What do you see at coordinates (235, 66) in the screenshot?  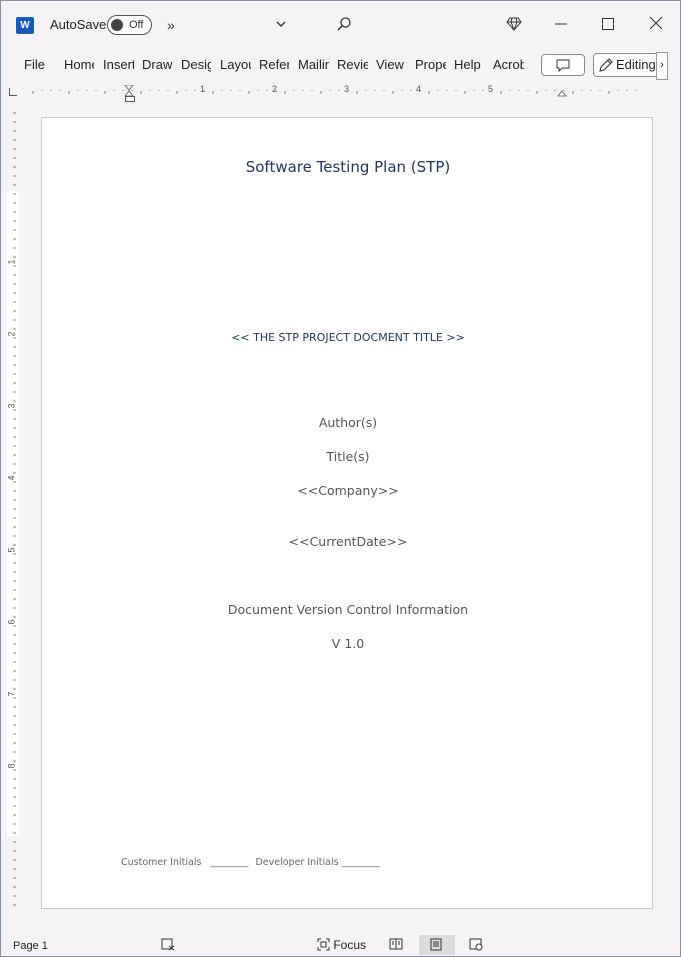 I see `tab-layout: Layout` at bounding box center [235, 66].